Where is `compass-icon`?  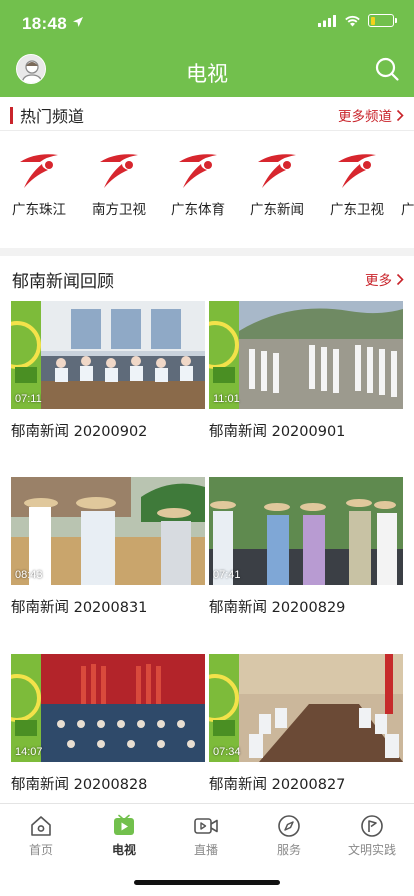 compass-icon is located at coordinates (289, 826).